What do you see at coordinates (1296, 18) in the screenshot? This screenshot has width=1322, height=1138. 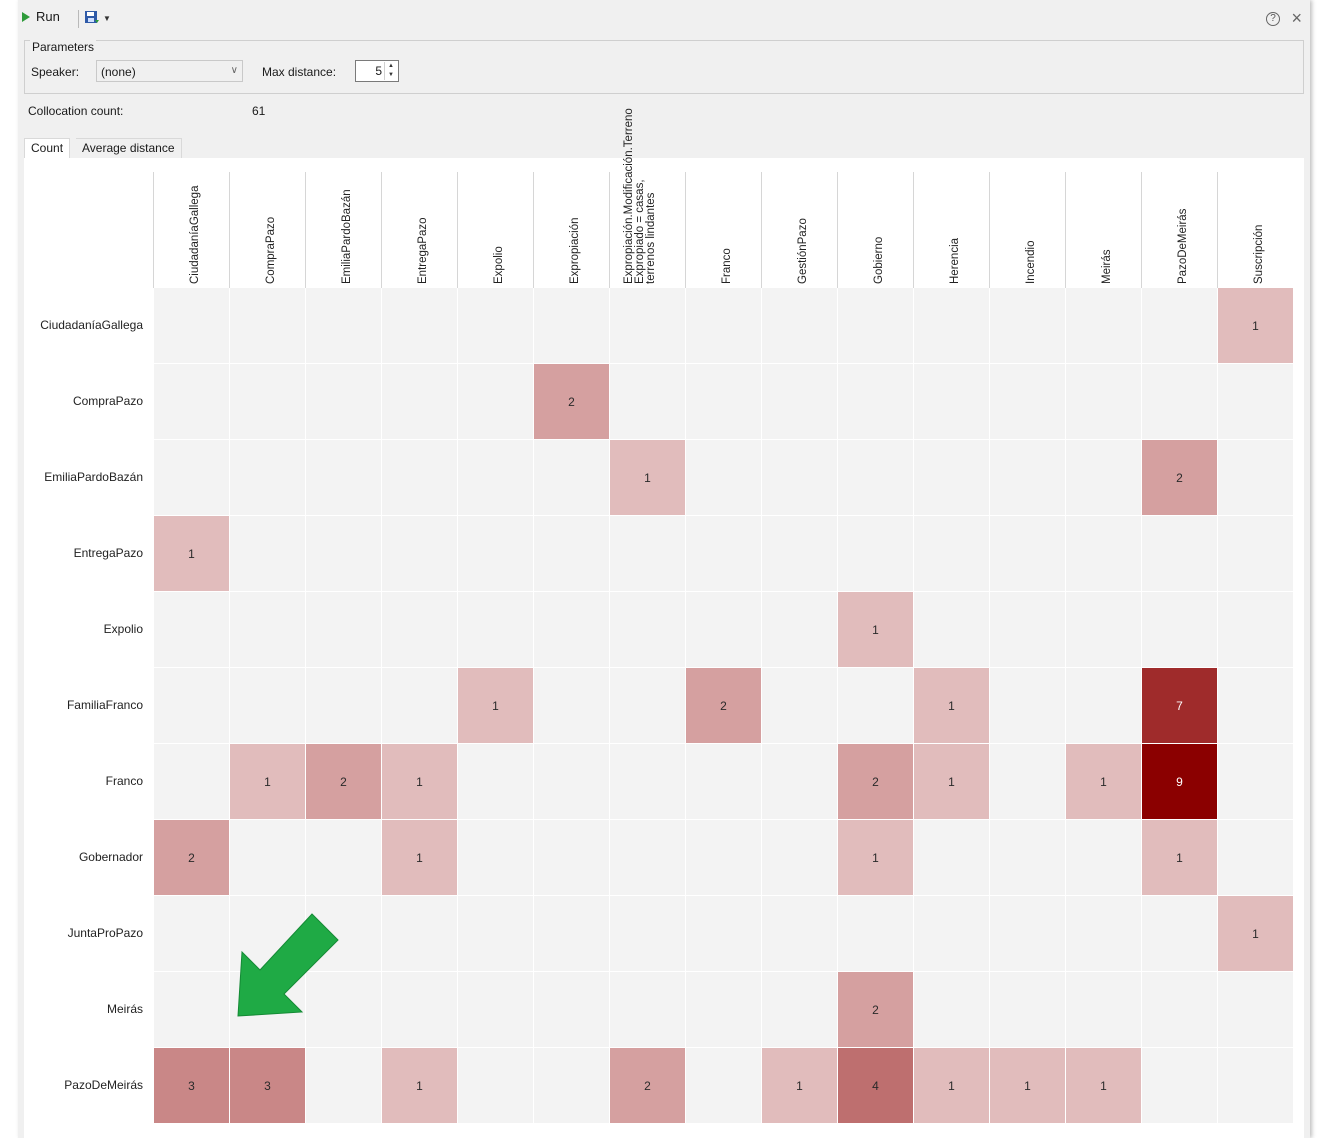 I see `close-icon: ×` at bounding box center [1296, 18].